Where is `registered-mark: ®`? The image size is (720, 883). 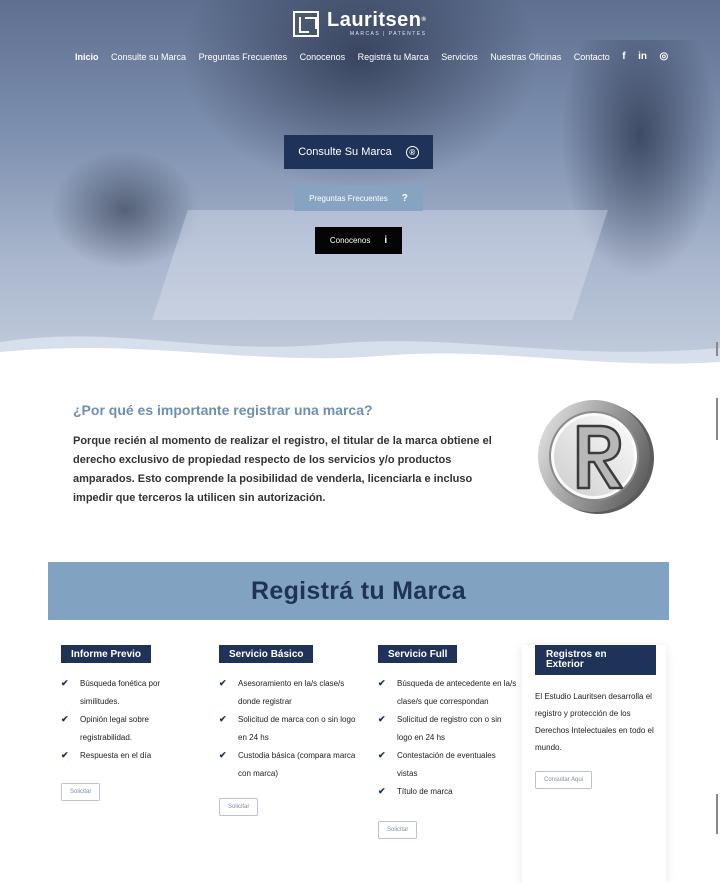 registered-mark: ® is located at coordinates (424, 20).